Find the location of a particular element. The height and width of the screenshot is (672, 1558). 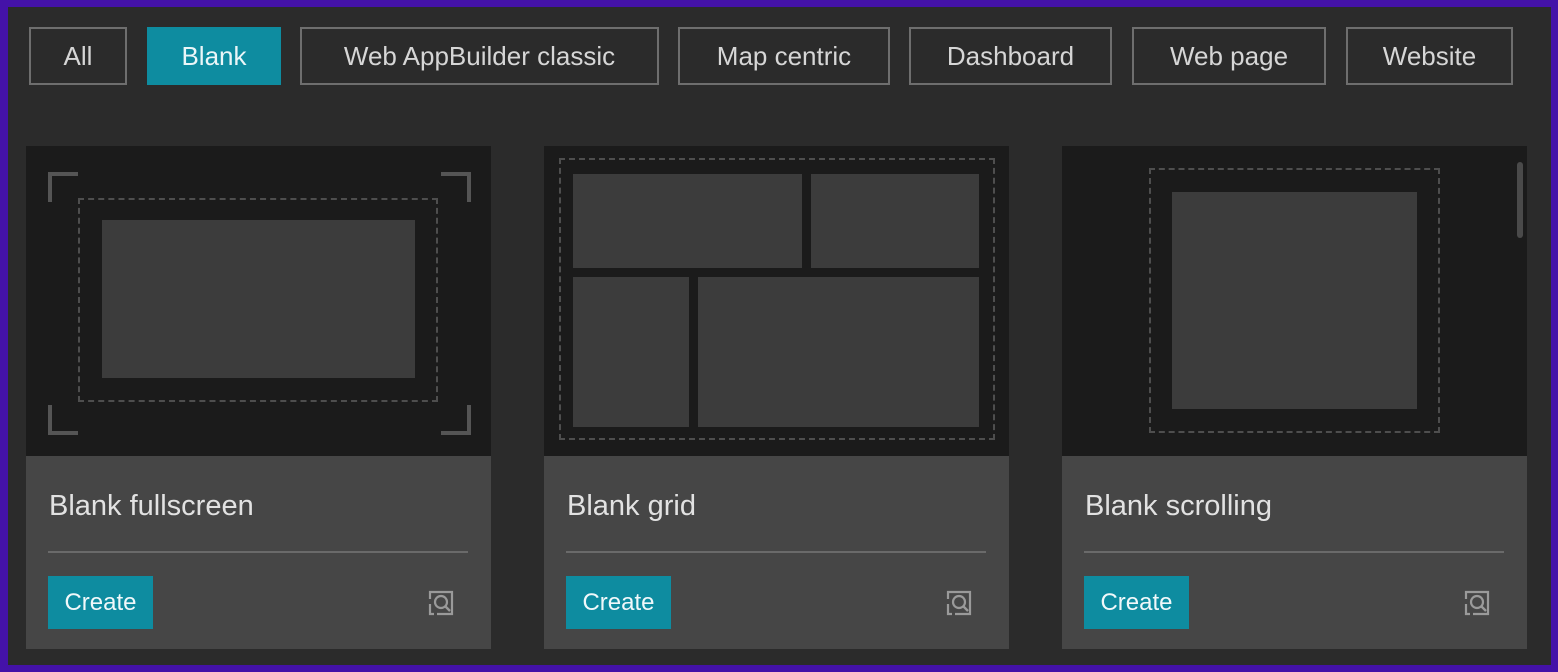

template-card-title: Blank fullscreen is located at coordinates (151, 506).